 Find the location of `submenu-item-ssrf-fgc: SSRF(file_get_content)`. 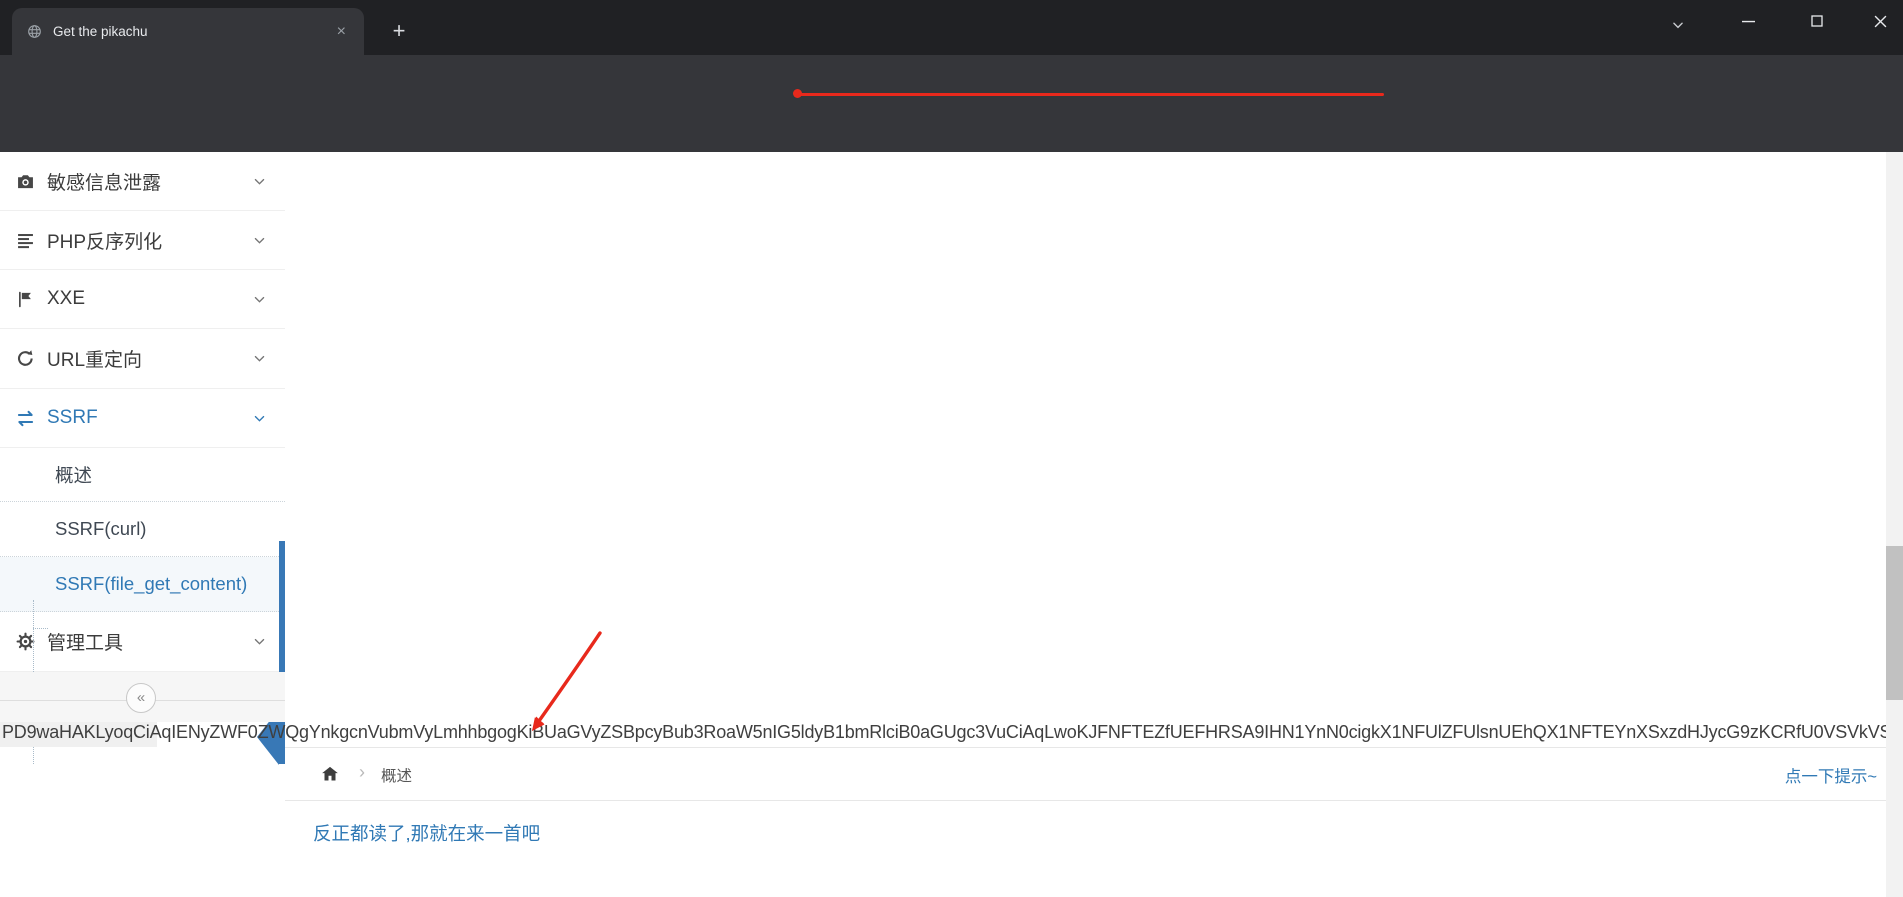

submenu-item-ssrf-fgc: SSRF(file_get_content) is located at coordinates (142, 584).